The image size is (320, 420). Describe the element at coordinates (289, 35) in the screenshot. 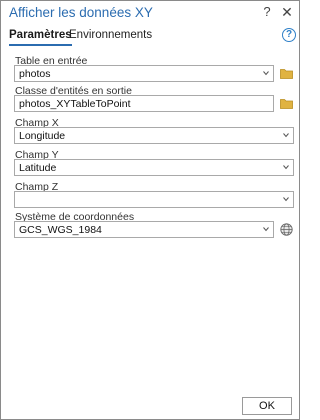

I see `help-circle-icon: ?` at that location.